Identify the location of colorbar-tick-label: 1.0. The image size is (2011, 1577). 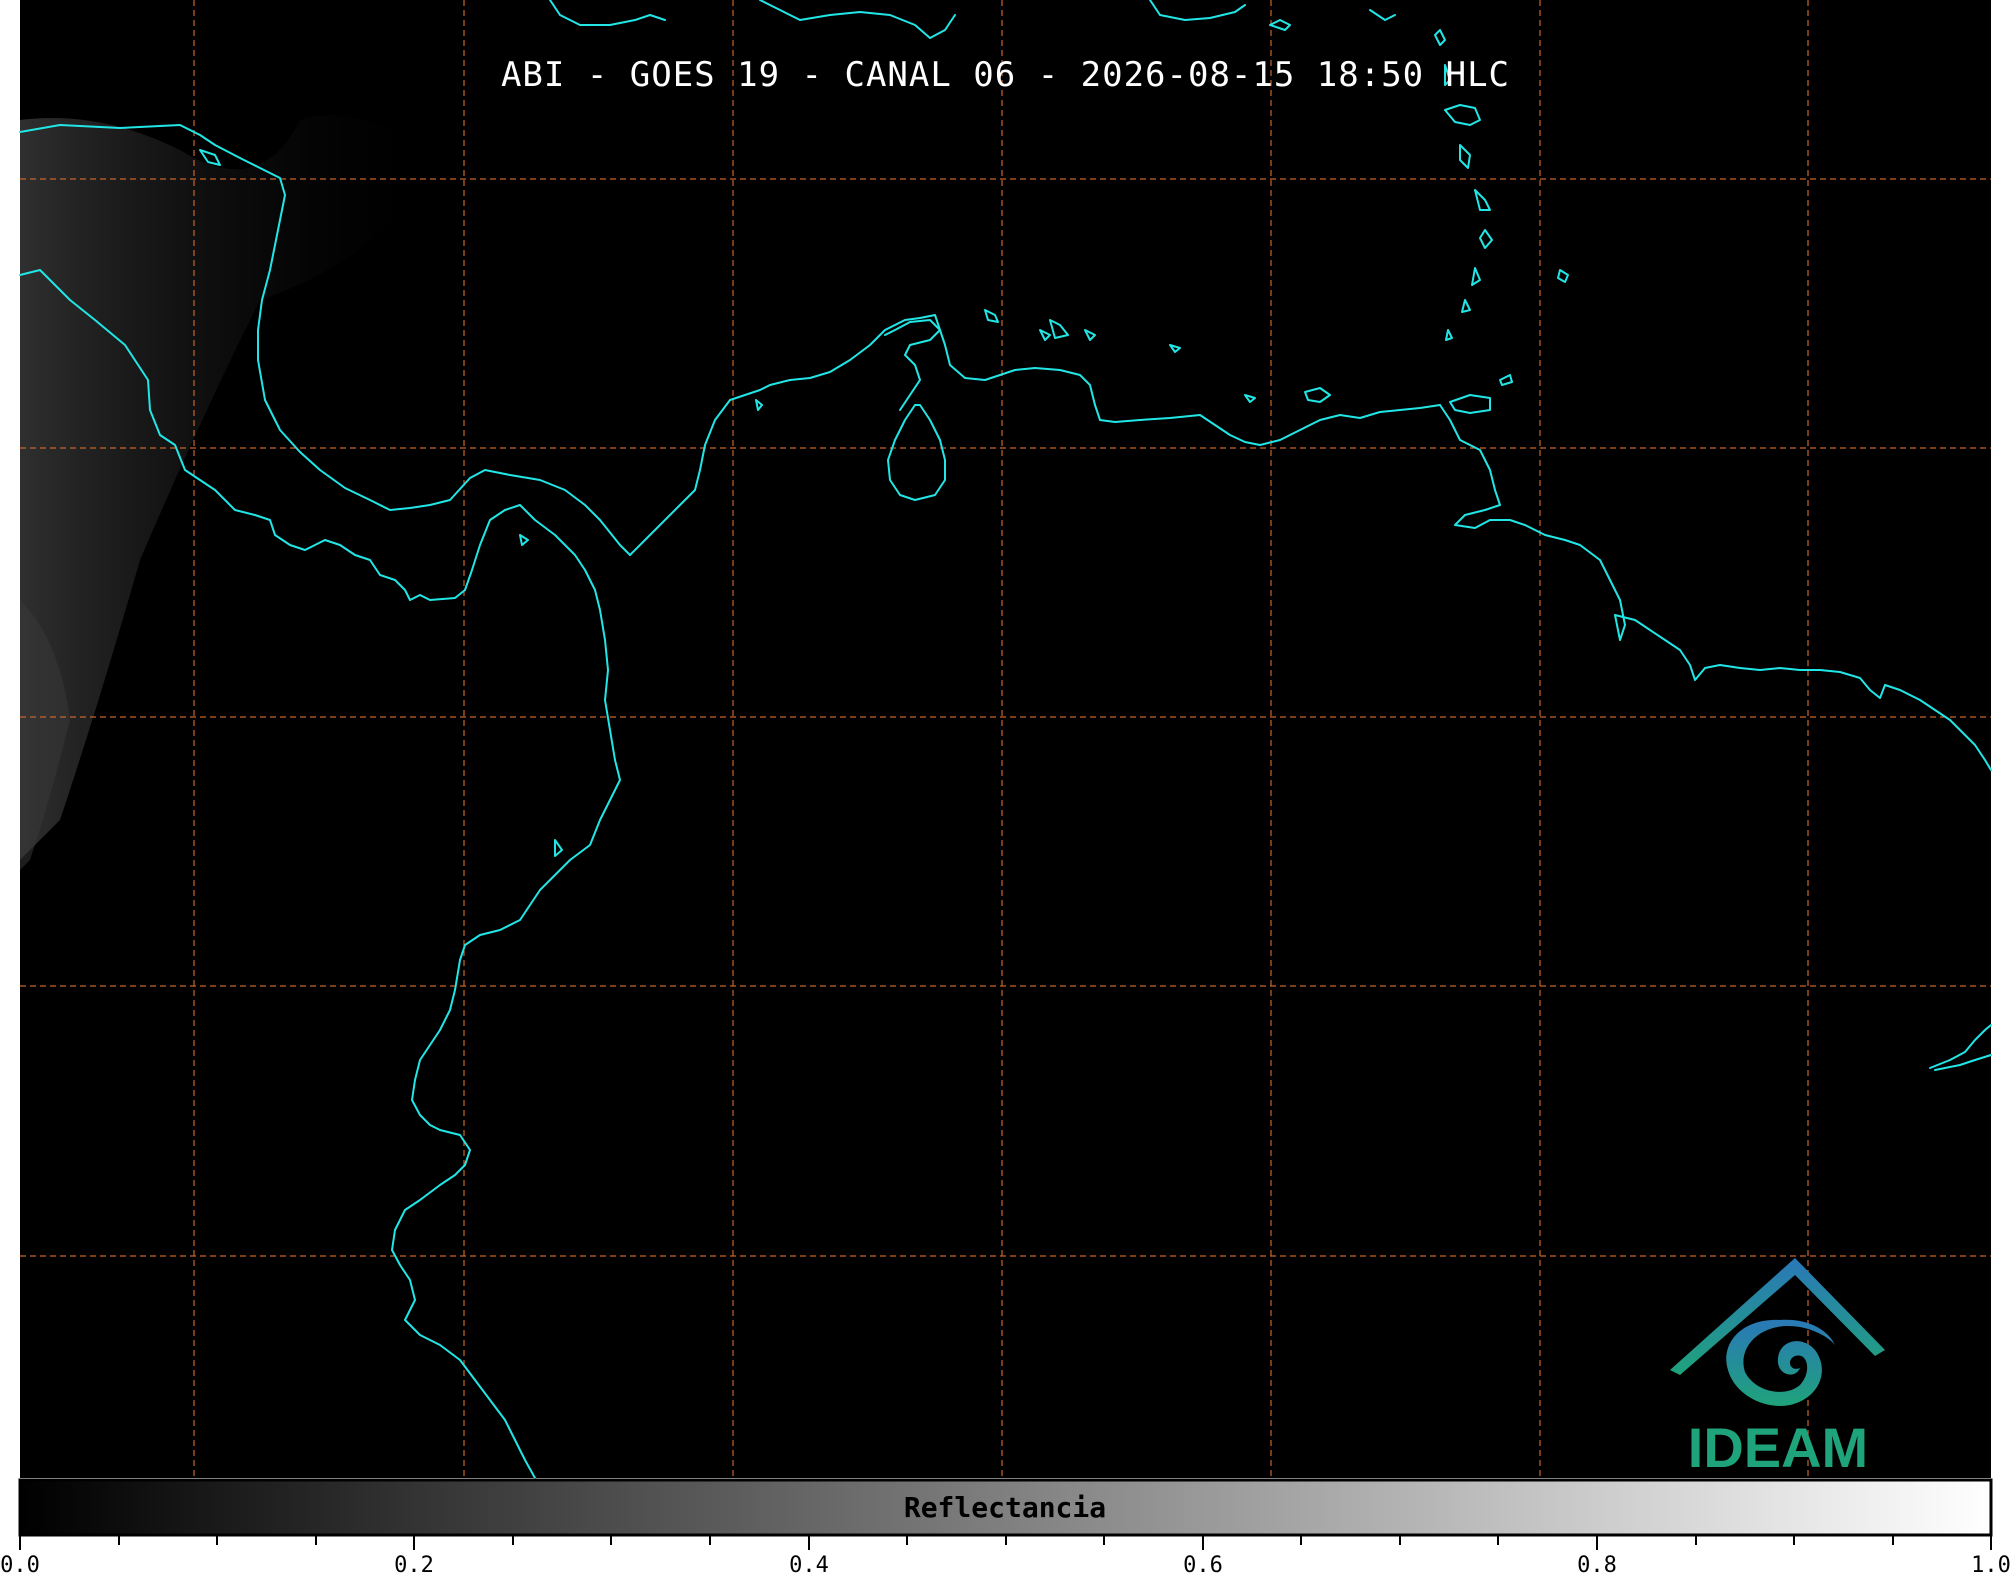
(1991, 1565).